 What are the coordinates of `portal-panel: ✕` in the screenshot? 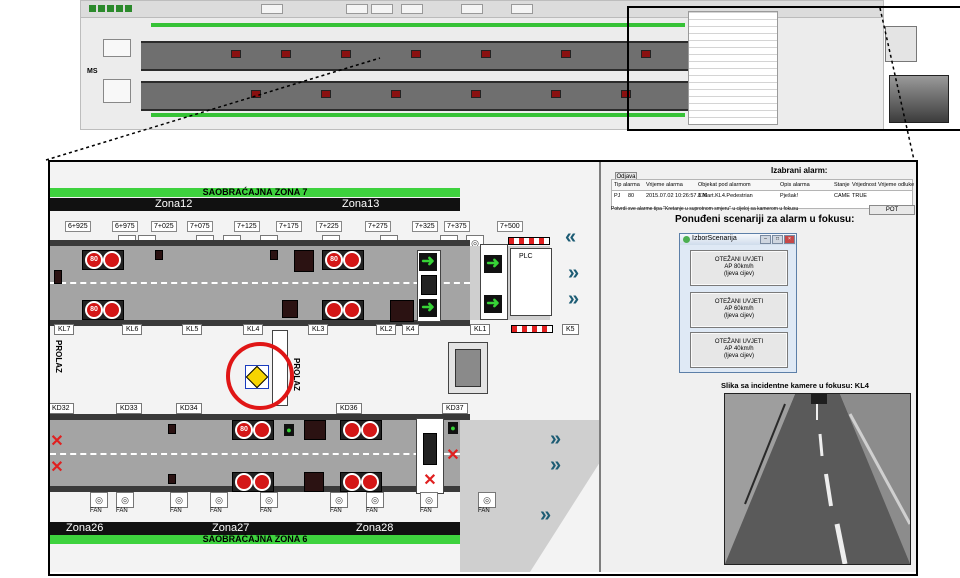 It's located at (430, 456).